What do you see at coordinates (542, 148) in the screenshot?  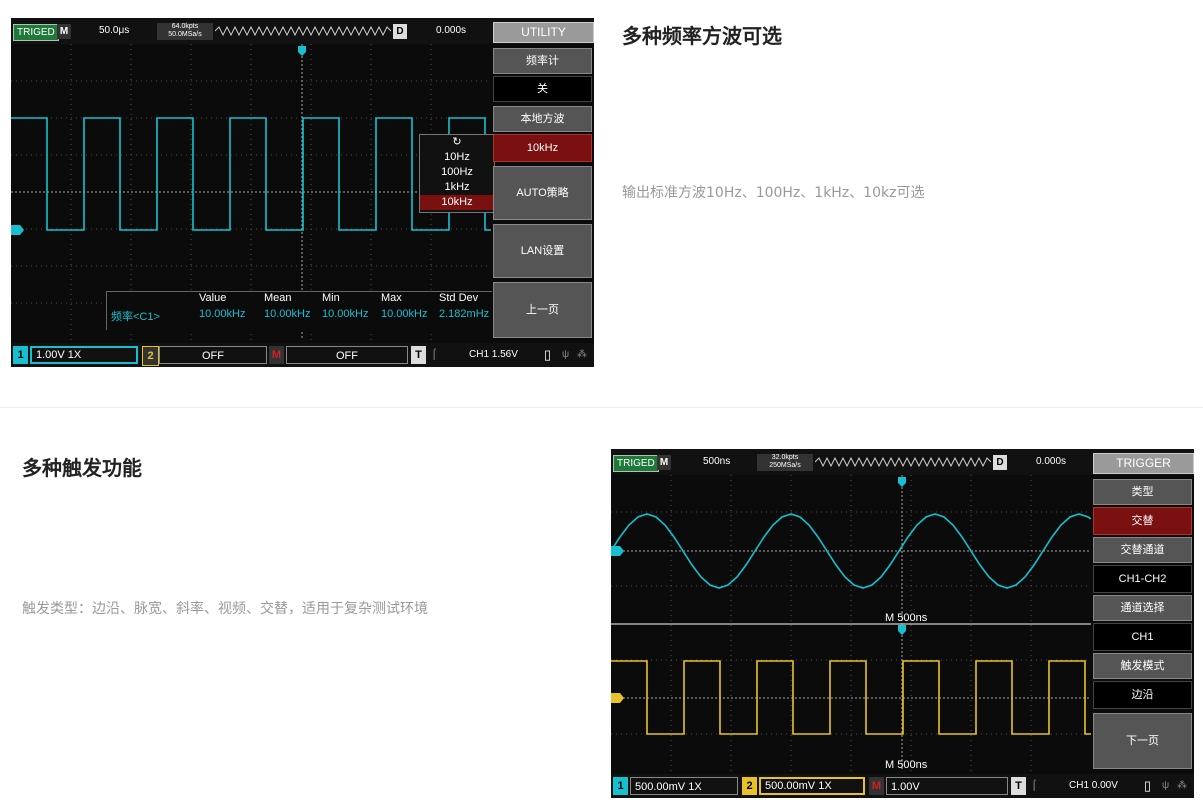 I see `softkey-local-square-value: 10kHz` at bounding box center [542, 148].